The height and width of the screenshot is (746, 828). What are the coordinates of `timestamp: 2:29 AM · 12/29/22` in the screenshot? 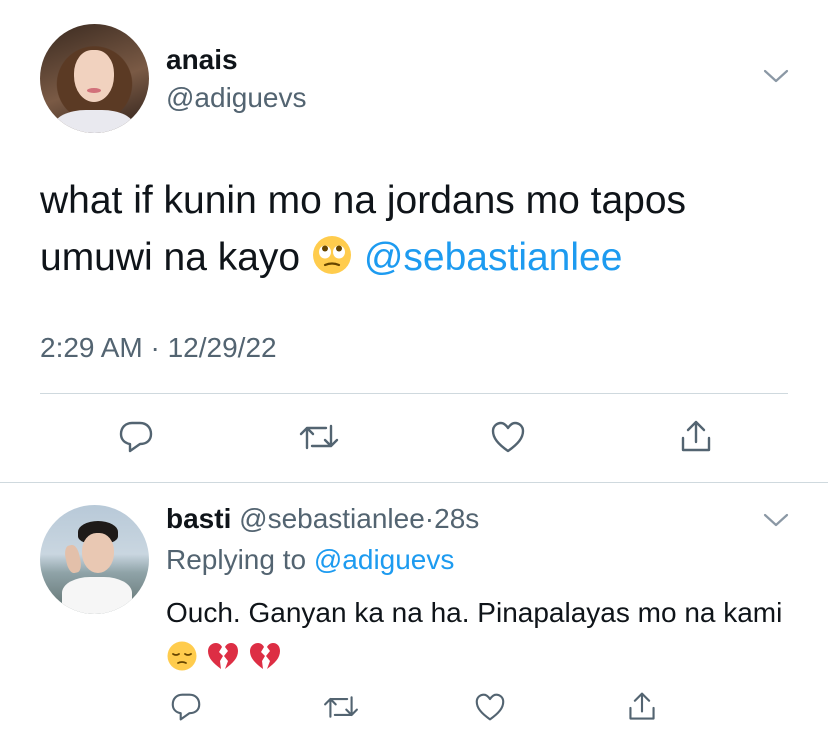 It's located at (158, 348).